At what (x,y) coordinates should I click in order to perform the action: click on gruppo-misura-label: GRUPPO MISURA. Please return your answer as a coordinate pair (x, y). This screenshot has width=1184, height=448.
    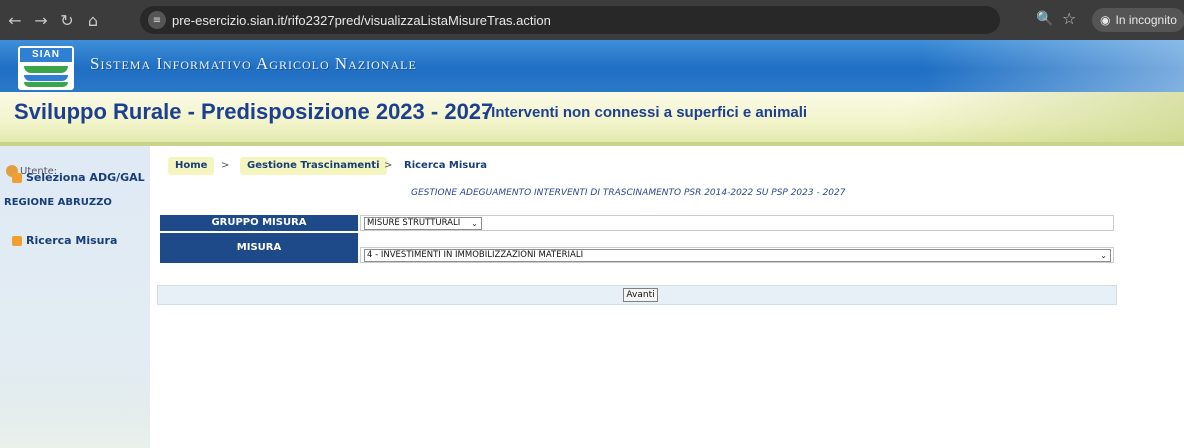
    Looking at the image, I should click on (259, 223).